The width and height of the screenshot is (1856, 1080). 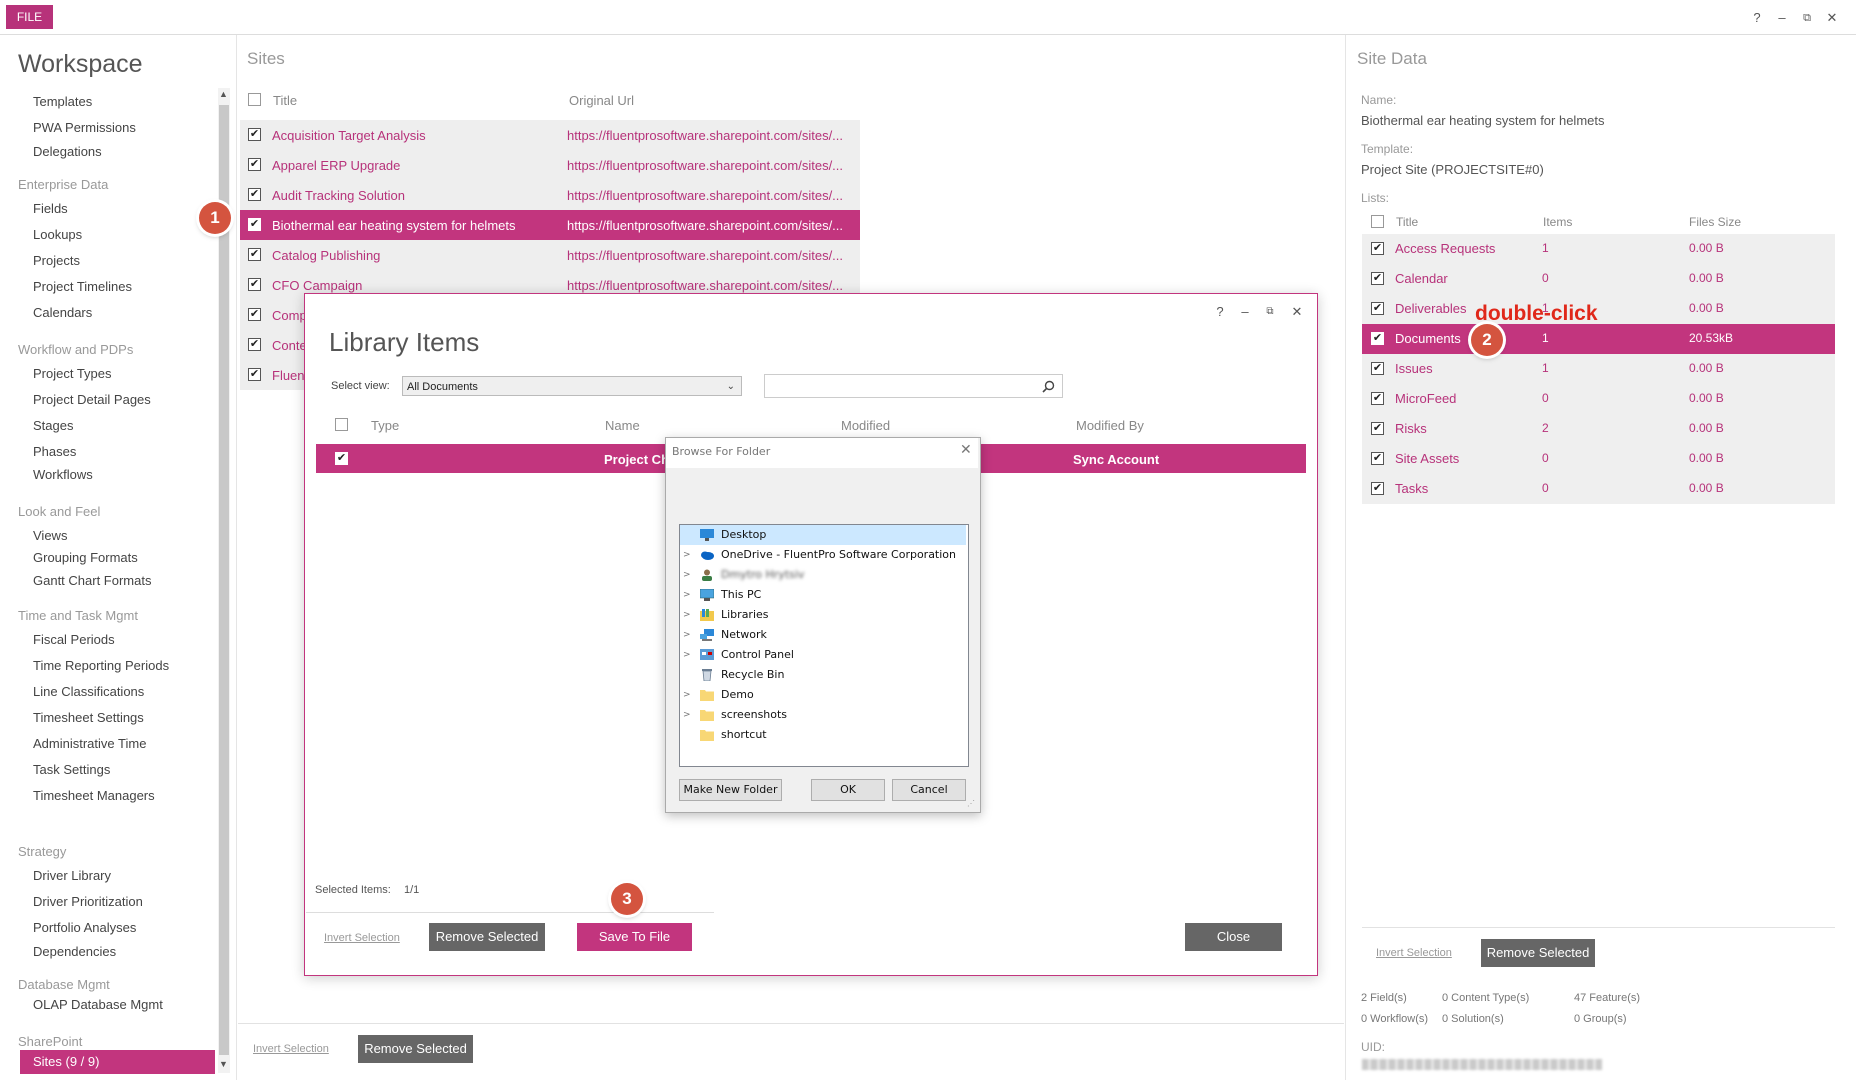 I want to click on tree-item-this-pc: > This PC, so click(x=823, y=595).